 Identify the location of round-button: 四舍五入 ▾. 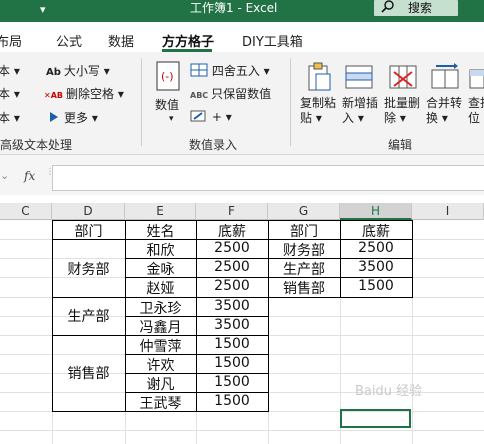
(230, 70).